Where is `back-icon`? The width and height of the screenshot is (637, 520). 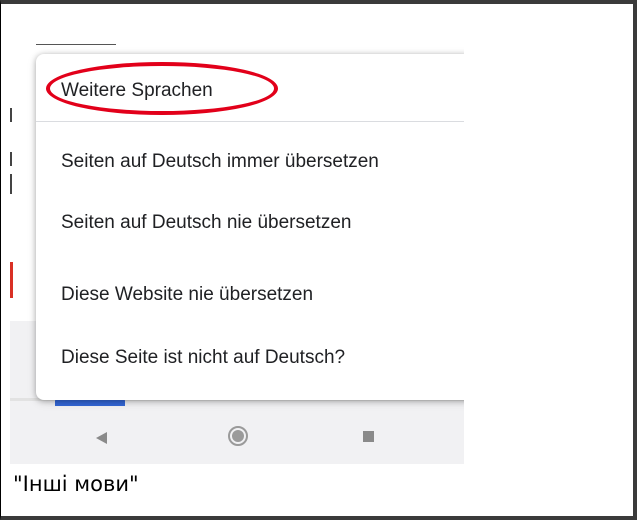
back-icon is located at coordinates (101, 438).